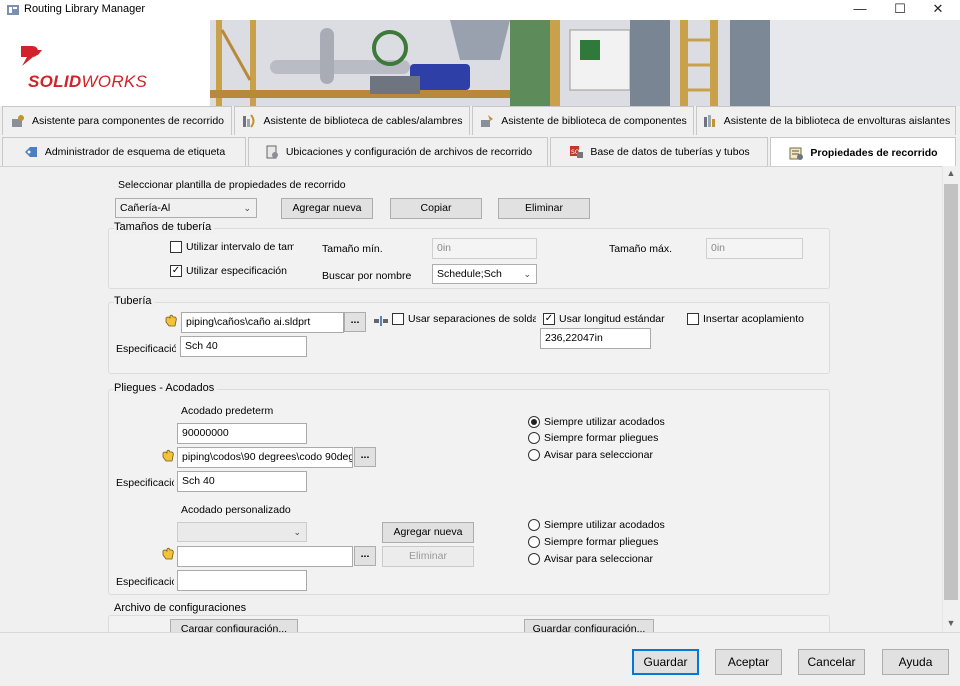  I want to click on default-elbow-label: Acodado predeterminado, so click(227, 411).